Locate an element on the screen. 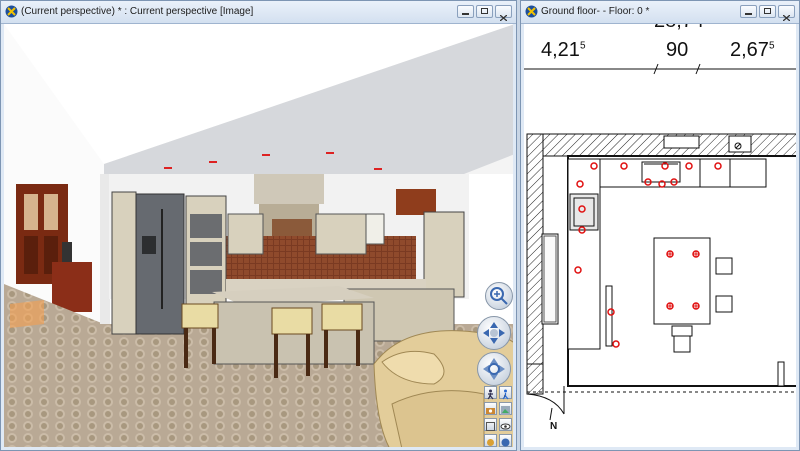 This screenshot has width=800, height=451. view-icon is located at coordinates (505, 410).